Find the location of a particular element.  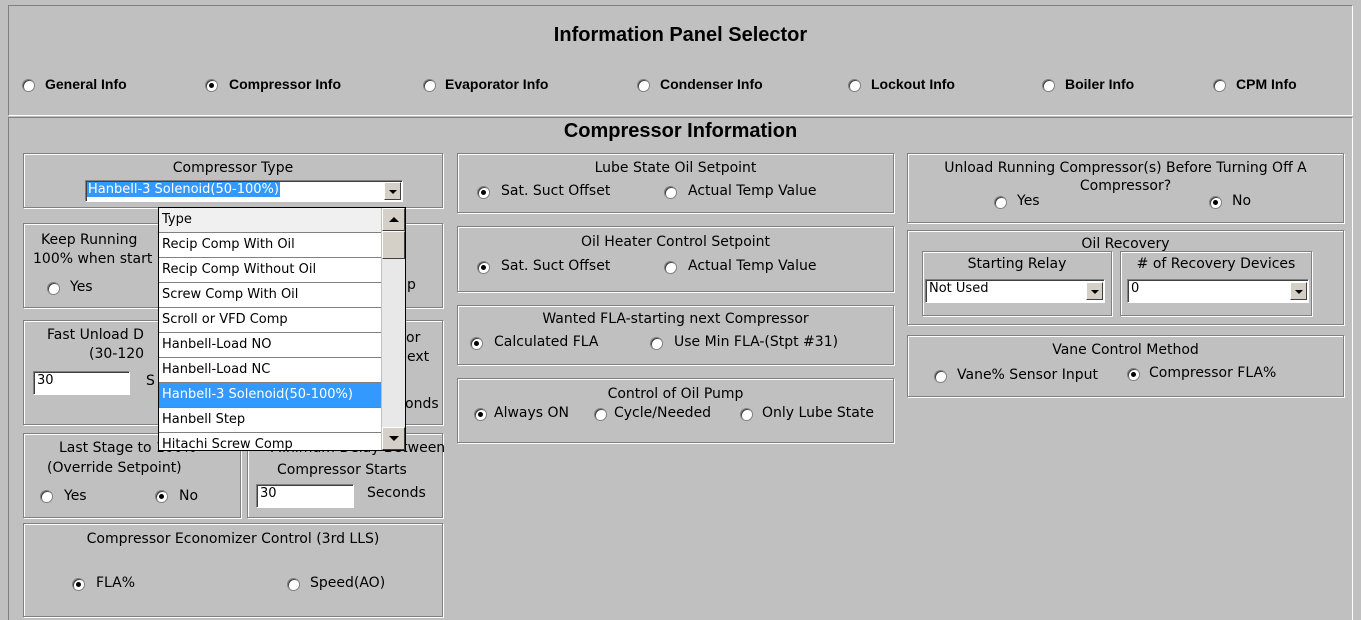

vane-fla-radio is located at coordinates (1133, 374).